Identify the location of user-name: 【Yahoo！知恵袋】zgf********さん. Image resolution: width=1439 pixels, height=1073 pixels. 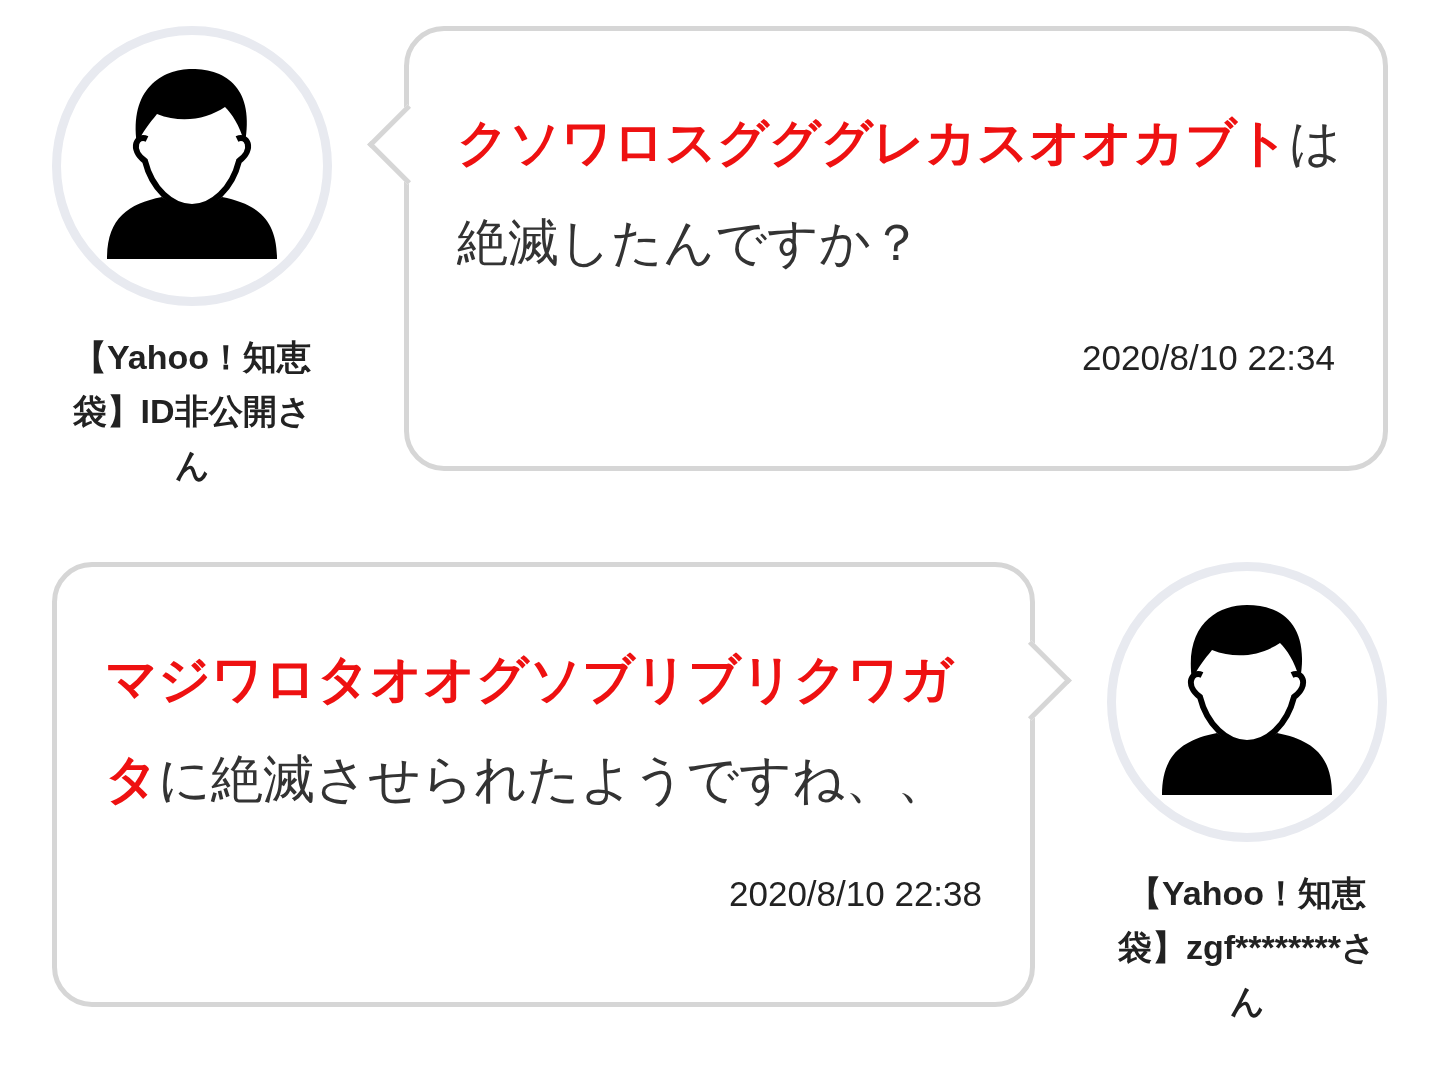
(1247, 947).